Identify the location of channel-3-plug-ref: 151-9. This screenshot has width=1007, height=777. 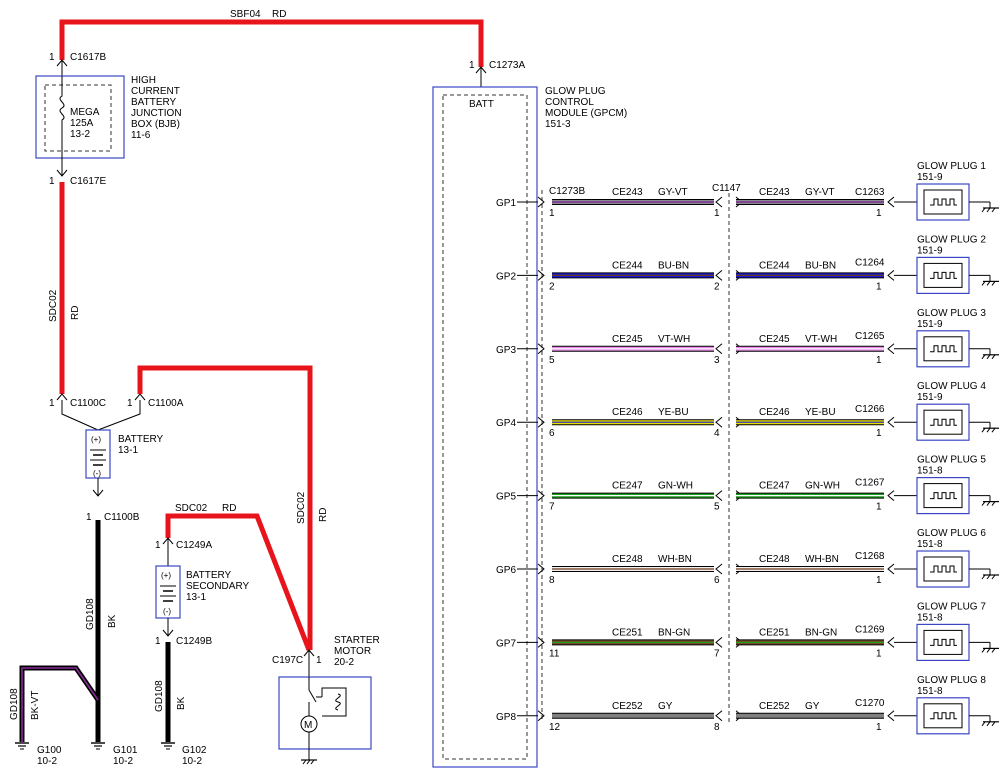
(930, 324).